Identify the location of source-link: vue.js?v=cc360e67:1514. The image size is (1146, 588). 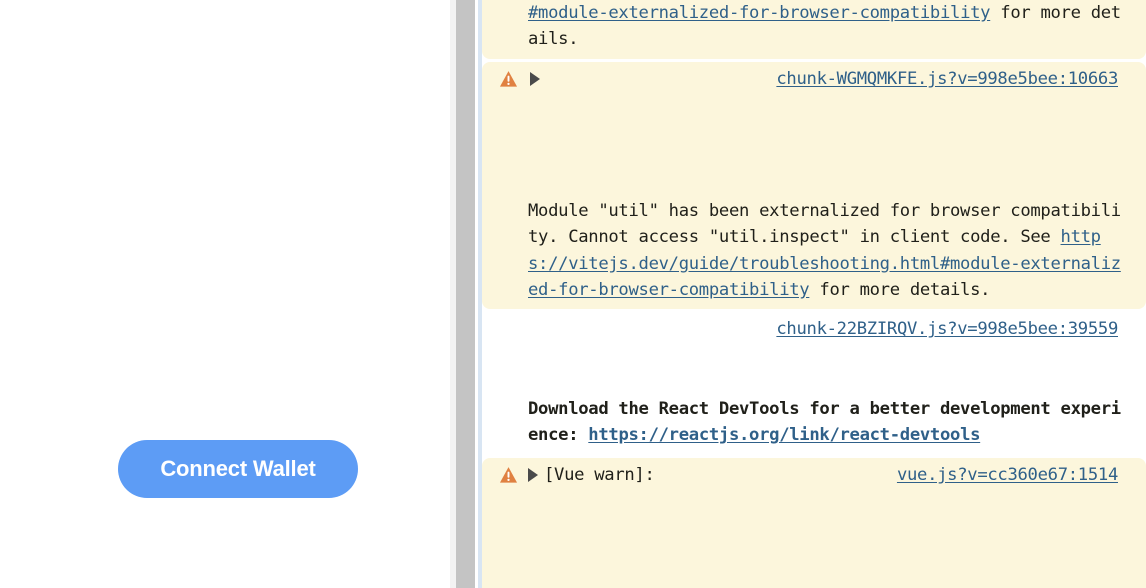
(1007, 475).